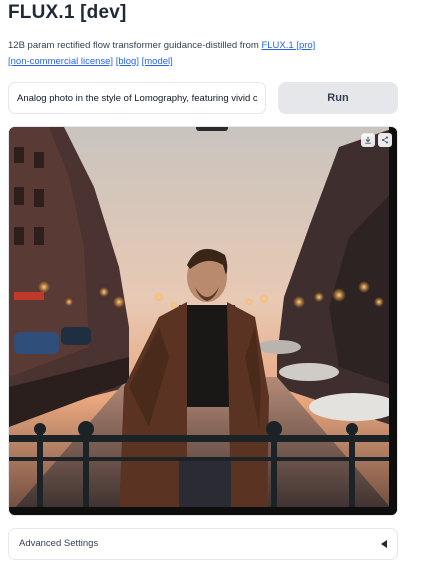  Describe the element at coordinates (203, 544) in the screenshot. I see `advanced-settings-accordion: Advanced Settings` at that location.